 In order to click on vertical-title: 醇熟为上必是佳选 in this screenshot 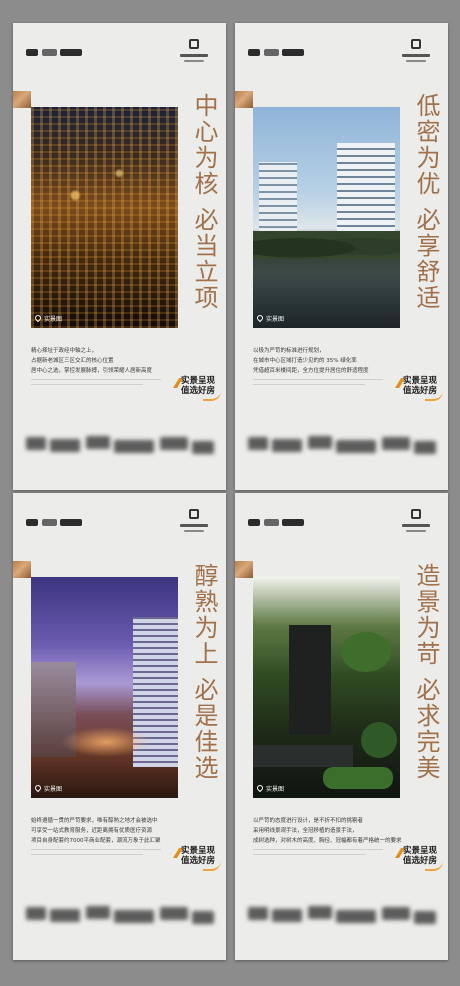, I will do `click(204, 672)`.